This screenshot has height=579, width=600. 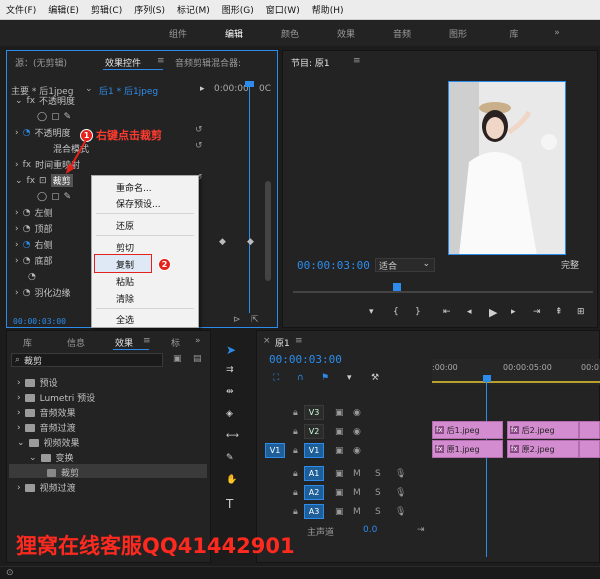 What do you see at coordinates (125, 281) in the screenshot?
I see `menu-item-paste: 粘贴` at bounding box center [125, 281].